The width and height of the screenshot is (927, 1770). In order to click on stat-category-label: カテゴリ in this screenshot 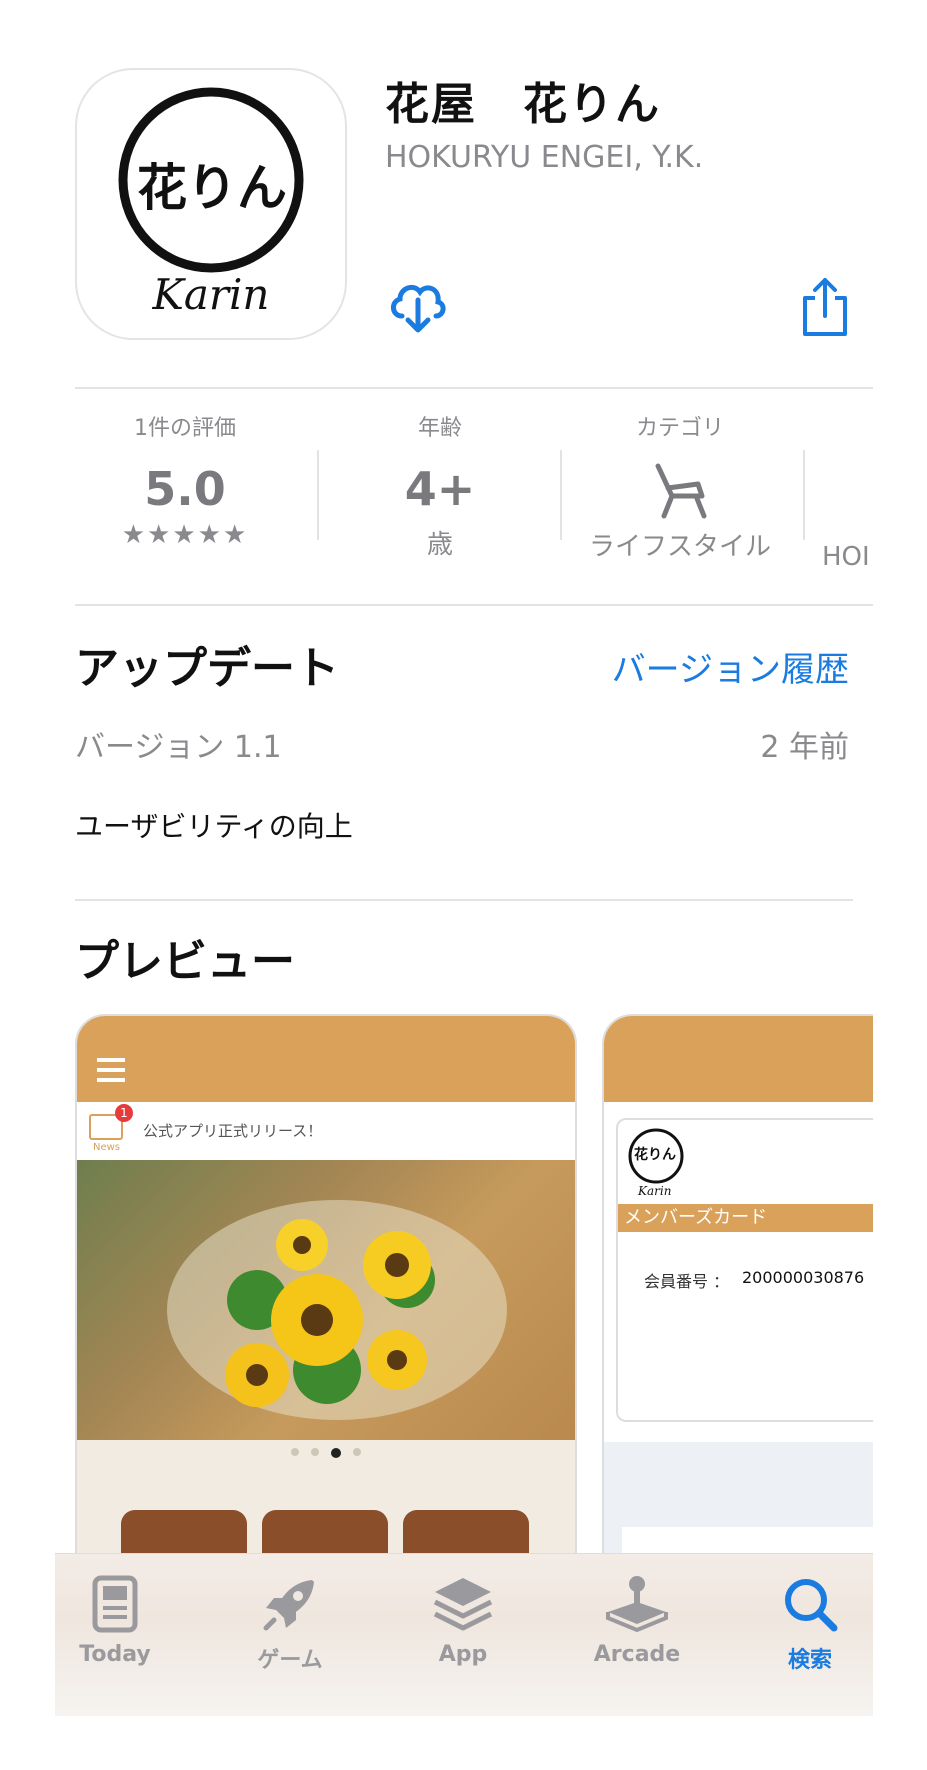, I will do `click(679, 428)`.